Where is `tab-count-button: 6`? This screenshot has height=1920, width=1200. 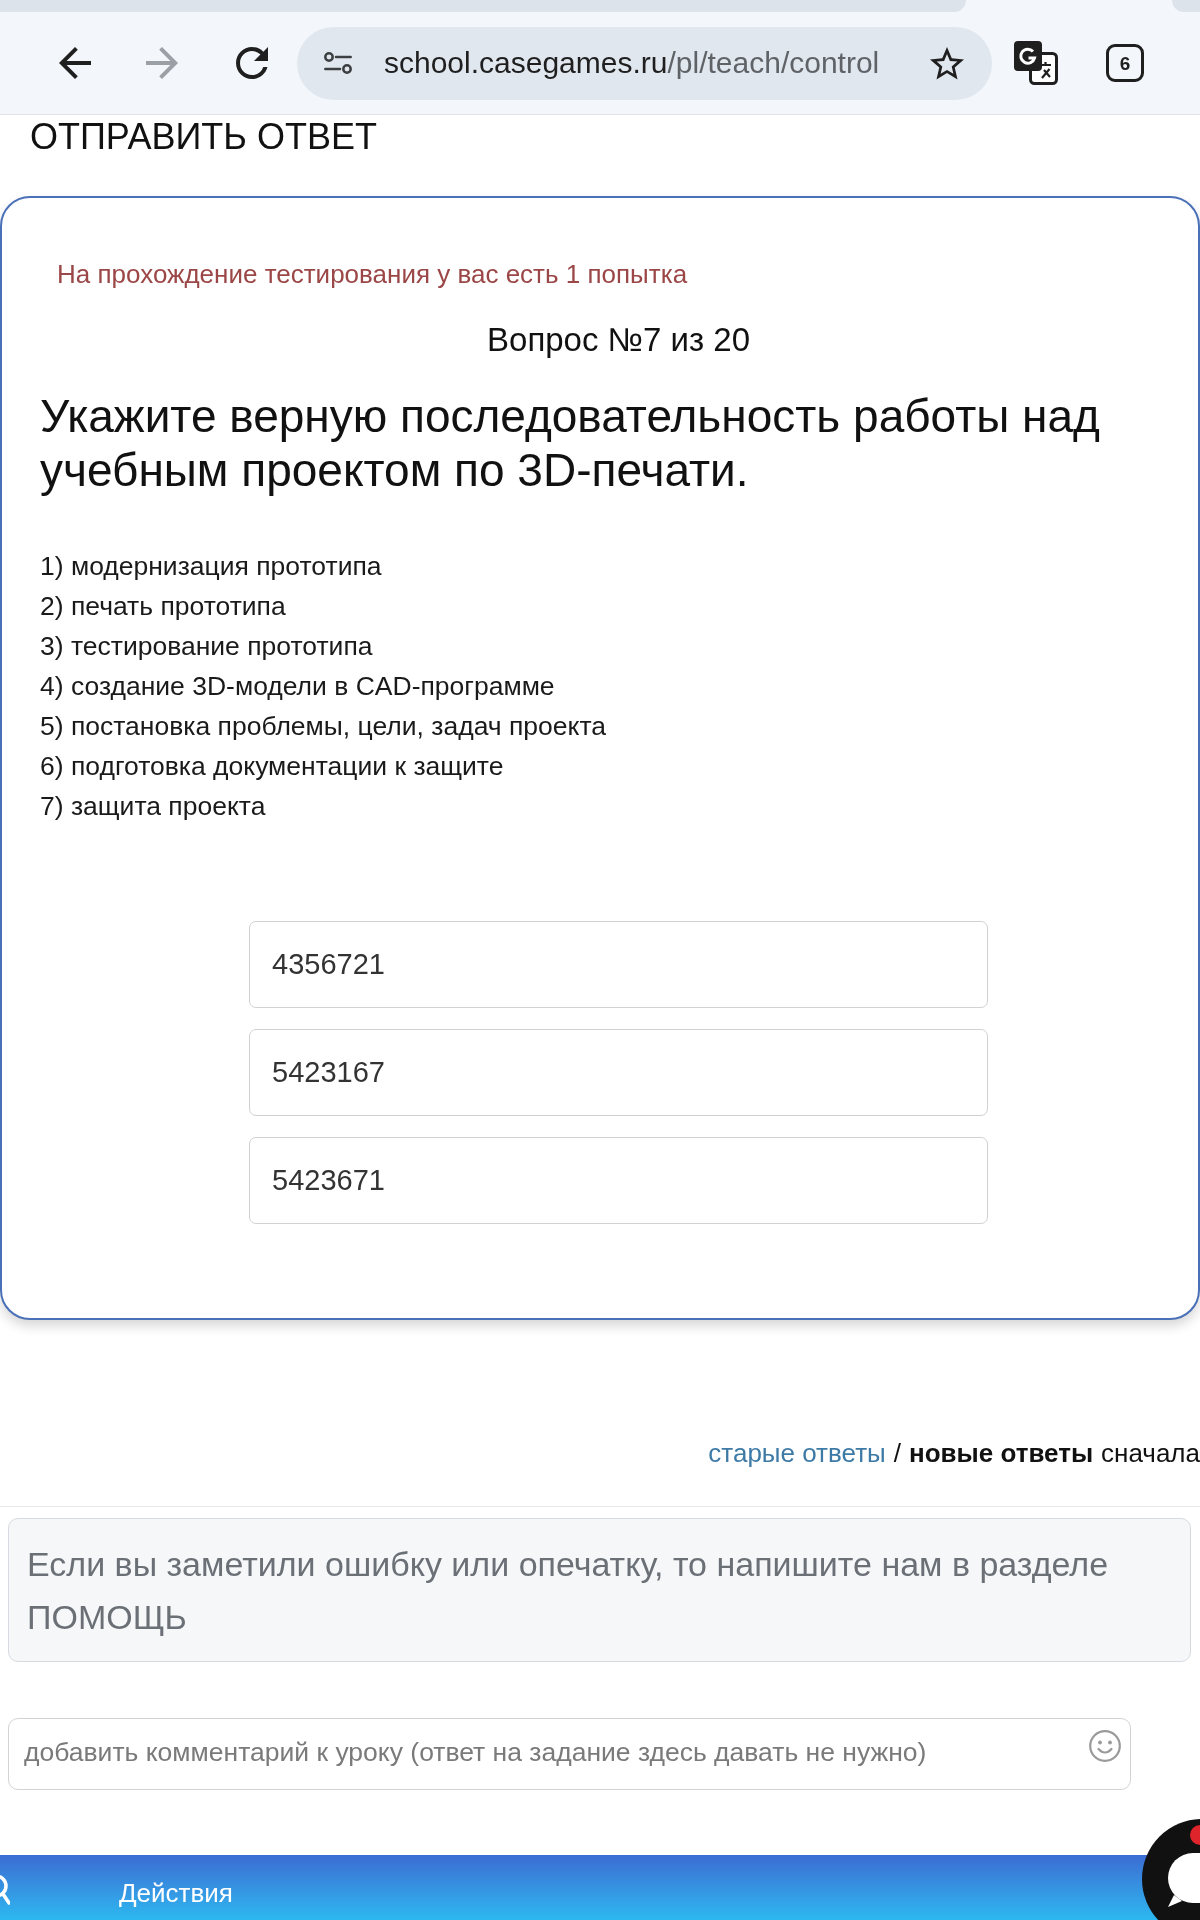 tab-count-button: 6 is located at coordinates (1125, 63).